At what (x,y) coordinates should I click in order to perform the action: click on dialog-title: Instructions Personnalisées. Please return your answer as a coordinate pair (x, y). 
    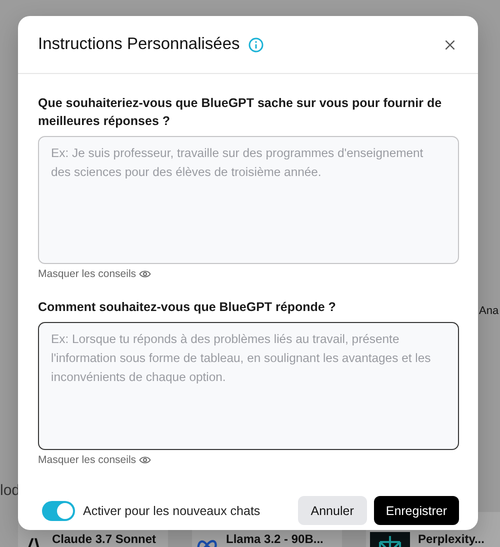
    Looking at the image, I should click on (139, 44).